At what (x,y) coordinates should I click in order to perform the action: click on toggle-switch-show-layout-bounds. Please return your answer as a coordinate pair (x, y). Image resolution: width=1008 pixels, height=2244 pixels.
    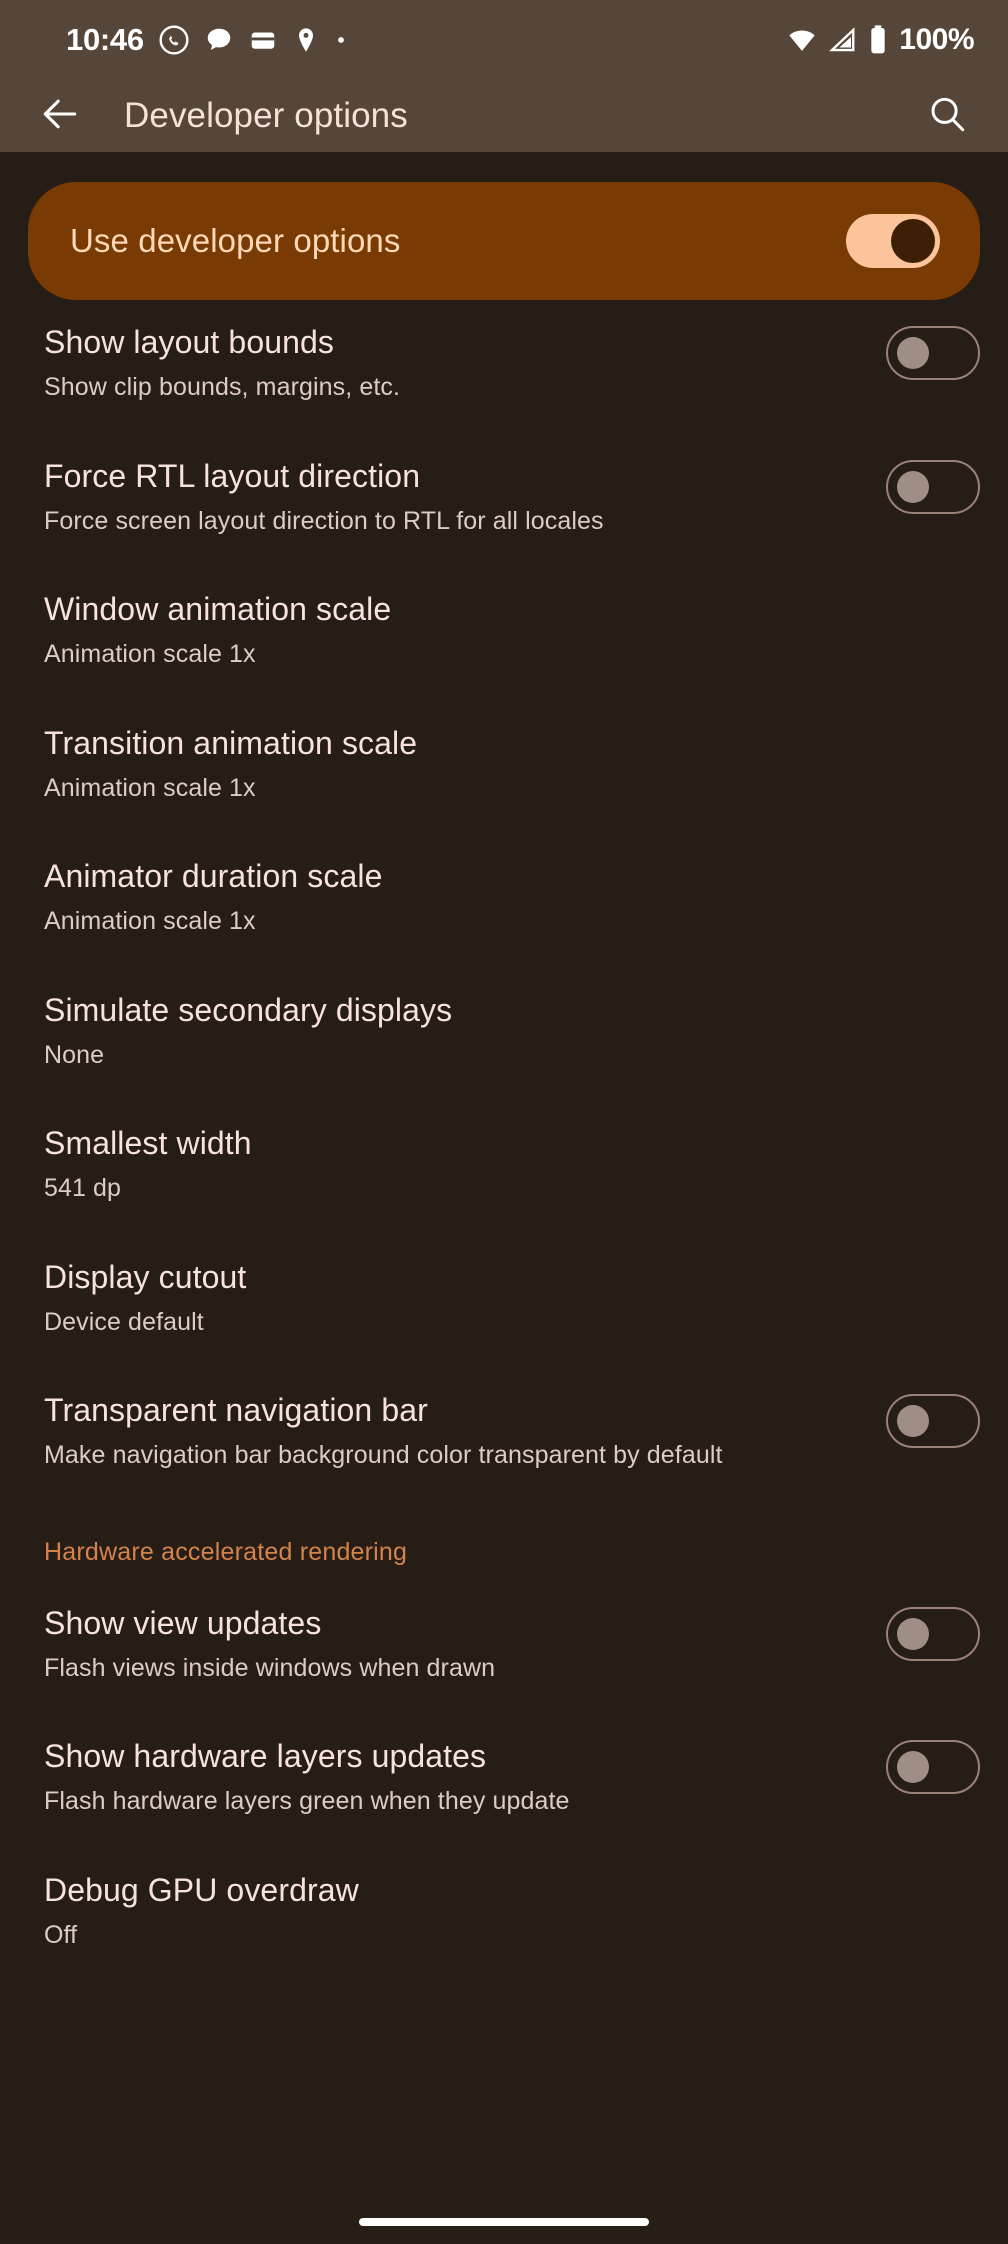
    Looking at the image, I should click on (933, 353).